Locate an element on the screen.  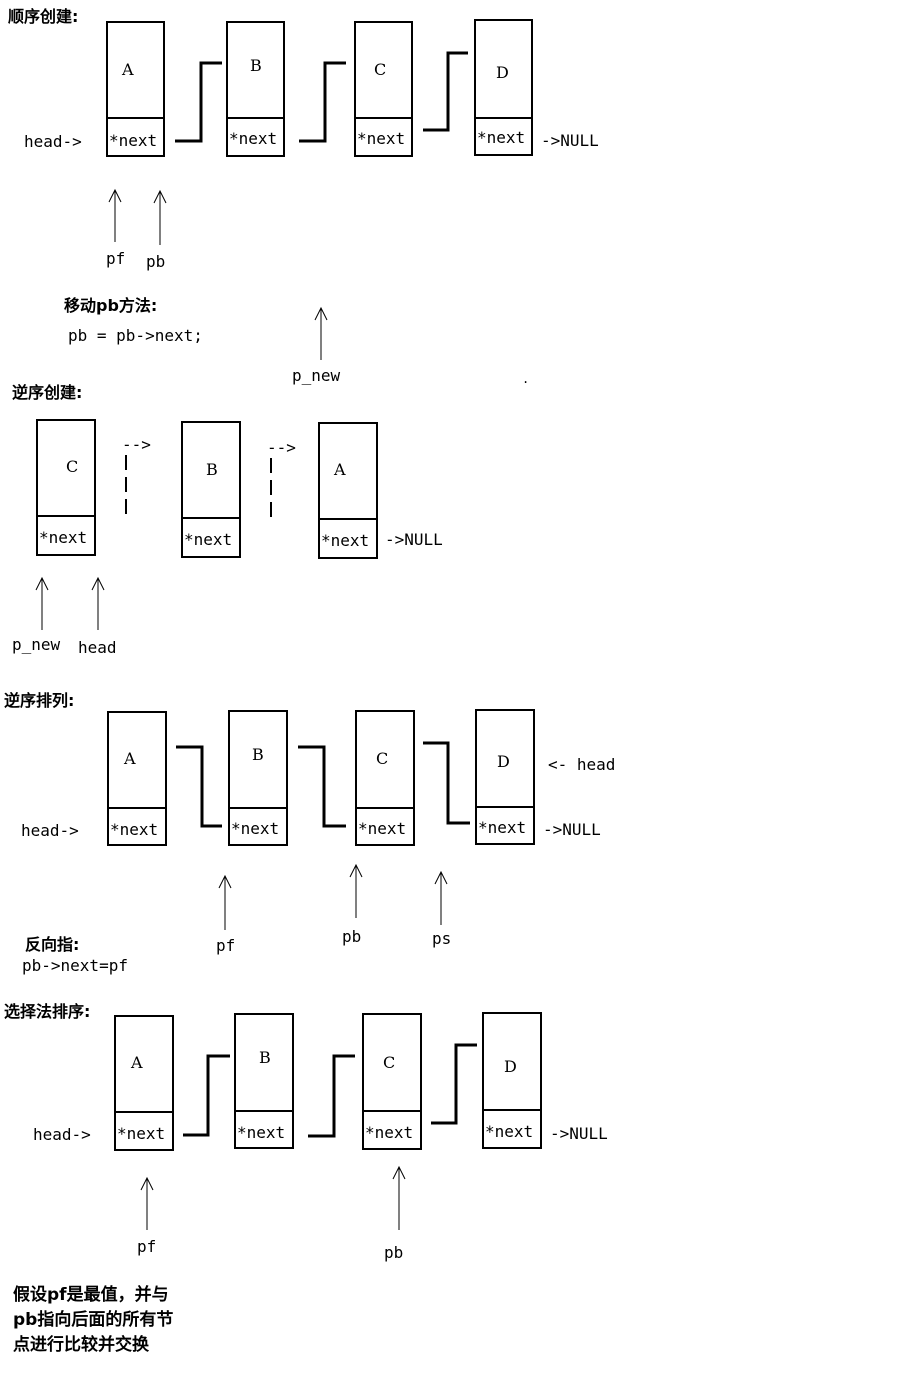
sel-node-a-letter: A is located at coordinates (137, 1062).